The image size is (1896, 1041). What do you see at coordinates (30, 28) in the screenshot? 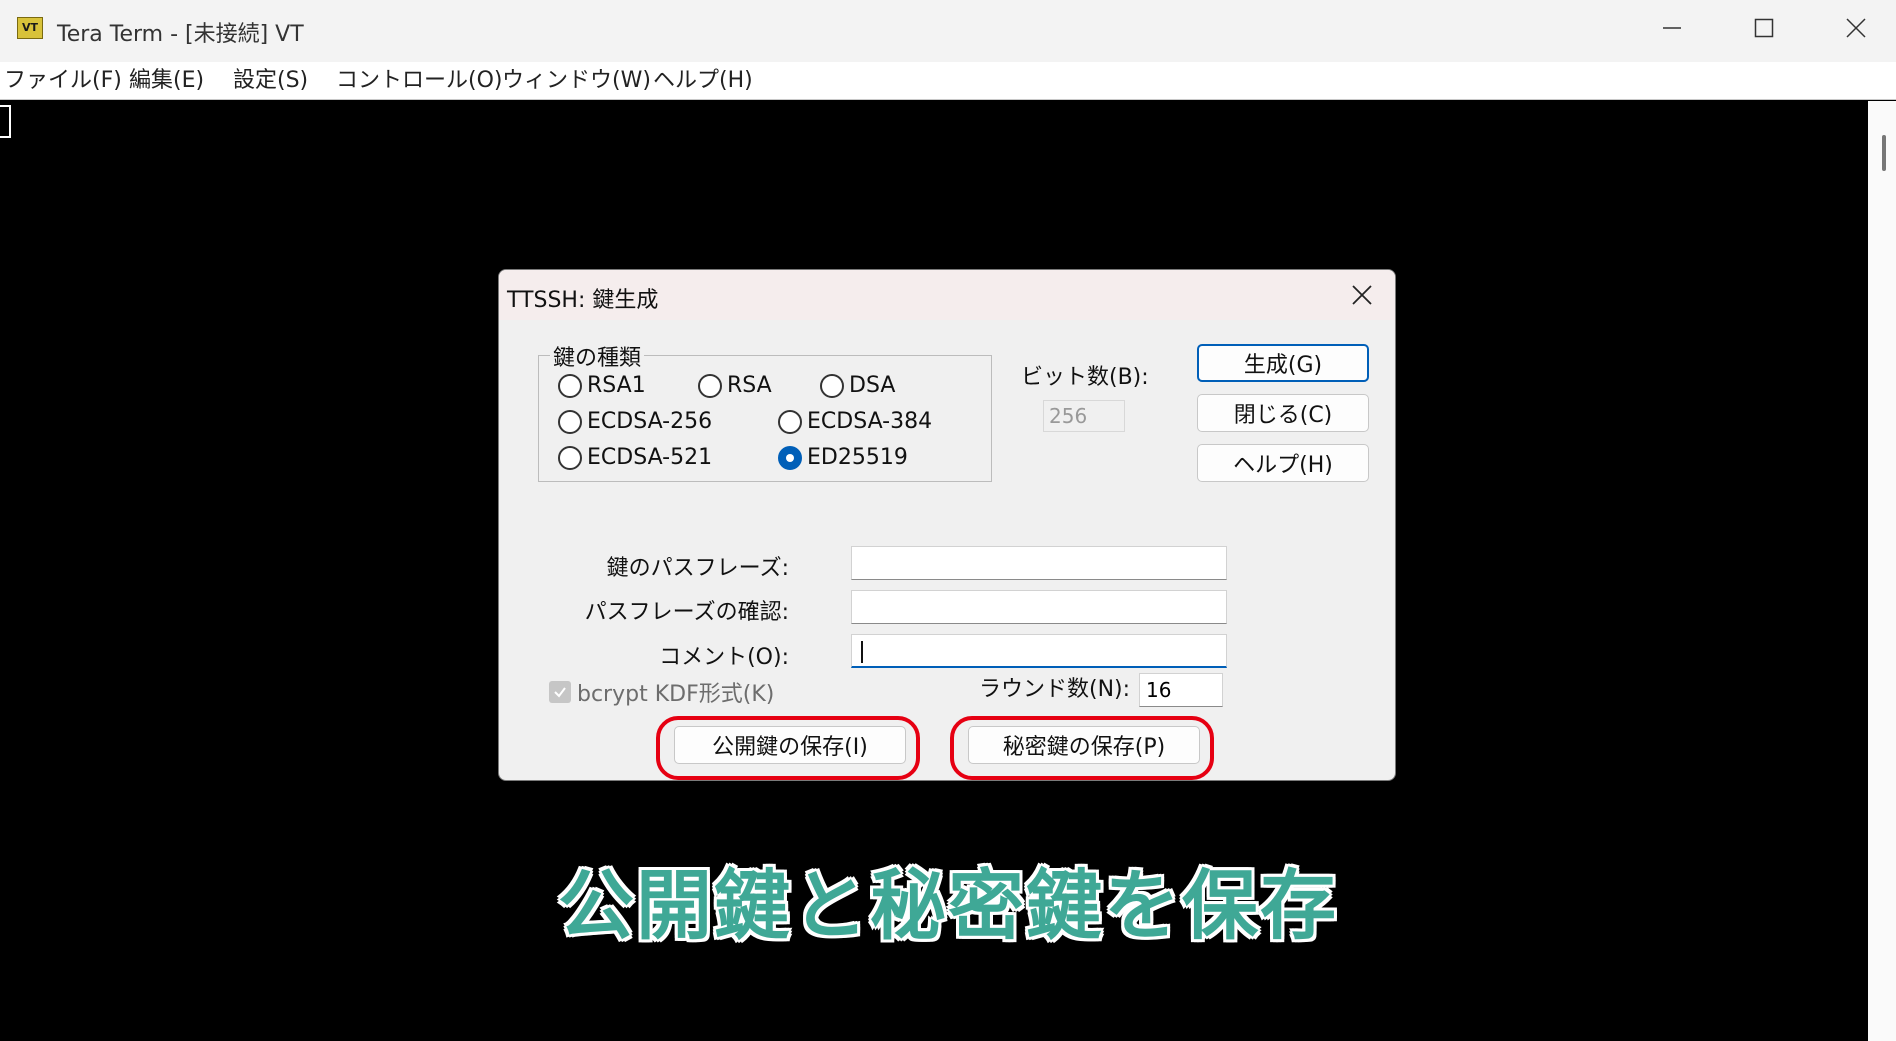
I see `tera-term-app-icon: VT` at bounding box center [30, 28].